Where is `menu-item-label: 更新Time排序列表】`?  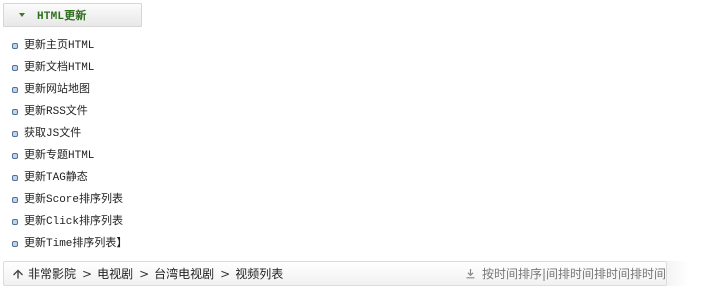
menu-item-label: 更新Time排序列表】 is located at coordinates (76, 244).